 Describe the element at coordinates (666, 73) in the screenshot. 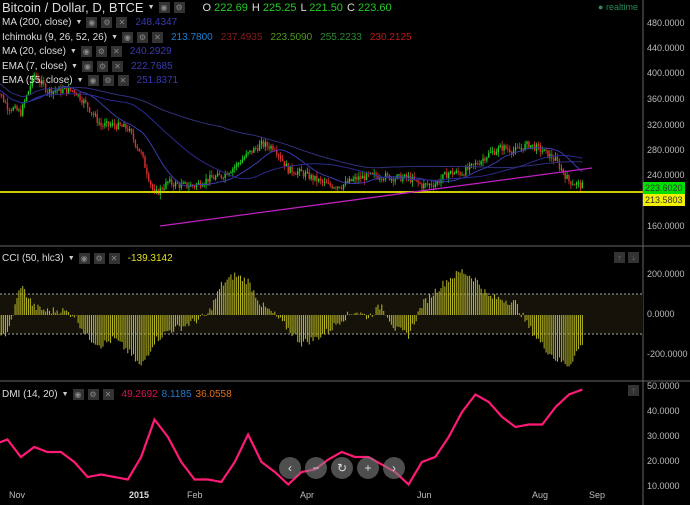

I see `price-tick: 400.0000` at that location.